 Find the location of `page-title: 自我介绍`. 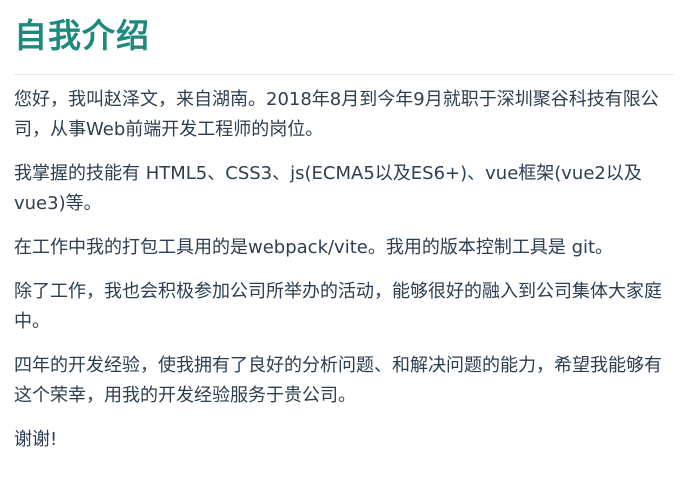

page-title: 自我介绍 is located at coordinates (82, 35).